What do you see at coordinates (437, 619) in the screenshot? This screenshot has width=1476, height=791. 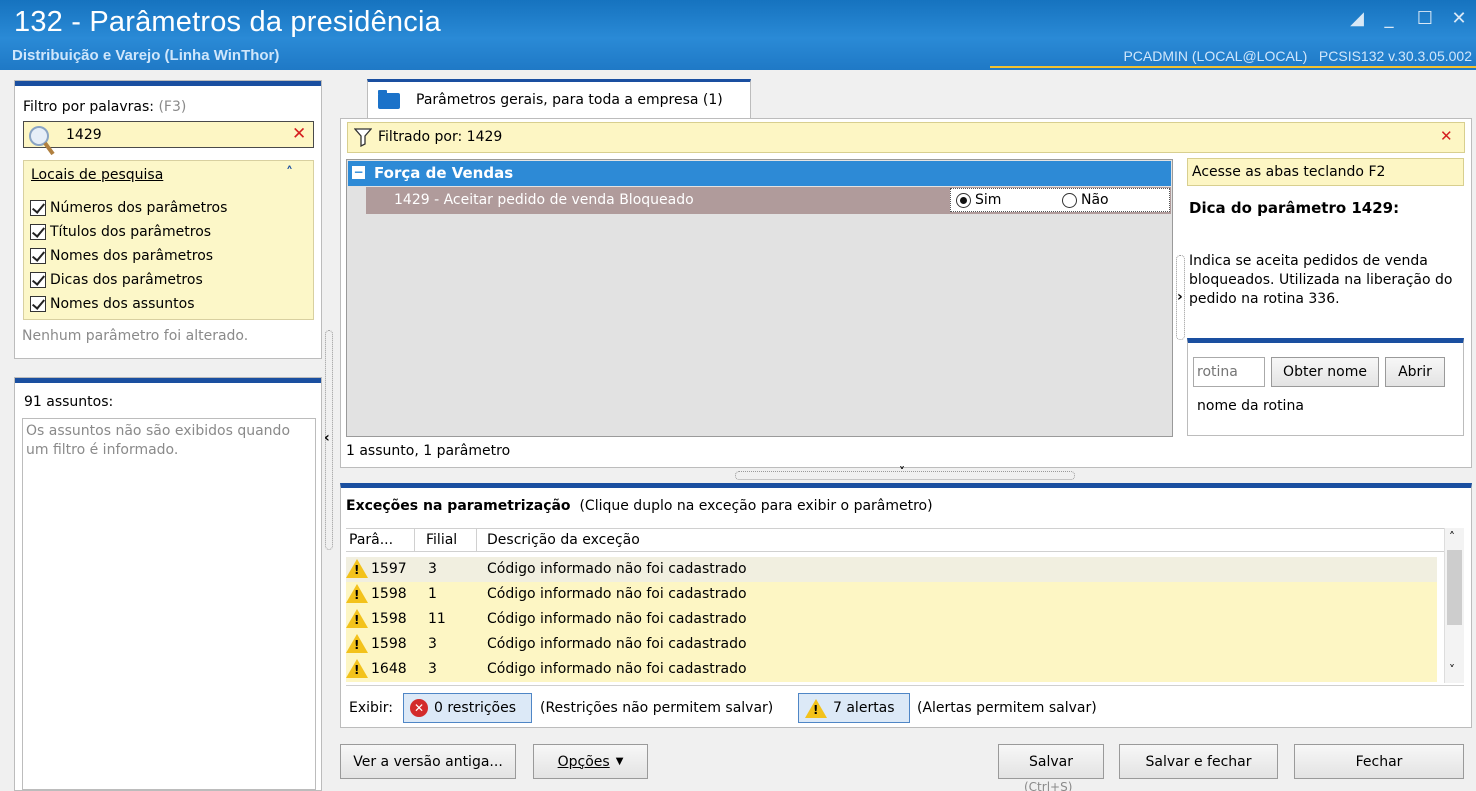 I see `cell-filial: 11` at bounding box center [437, 619].